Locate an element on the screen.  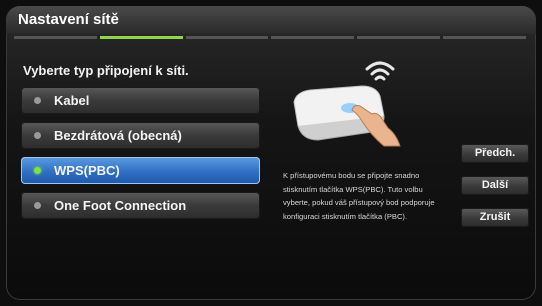
option-one-foot-connection: One Foot Connection is located at coordinates (140, 205).